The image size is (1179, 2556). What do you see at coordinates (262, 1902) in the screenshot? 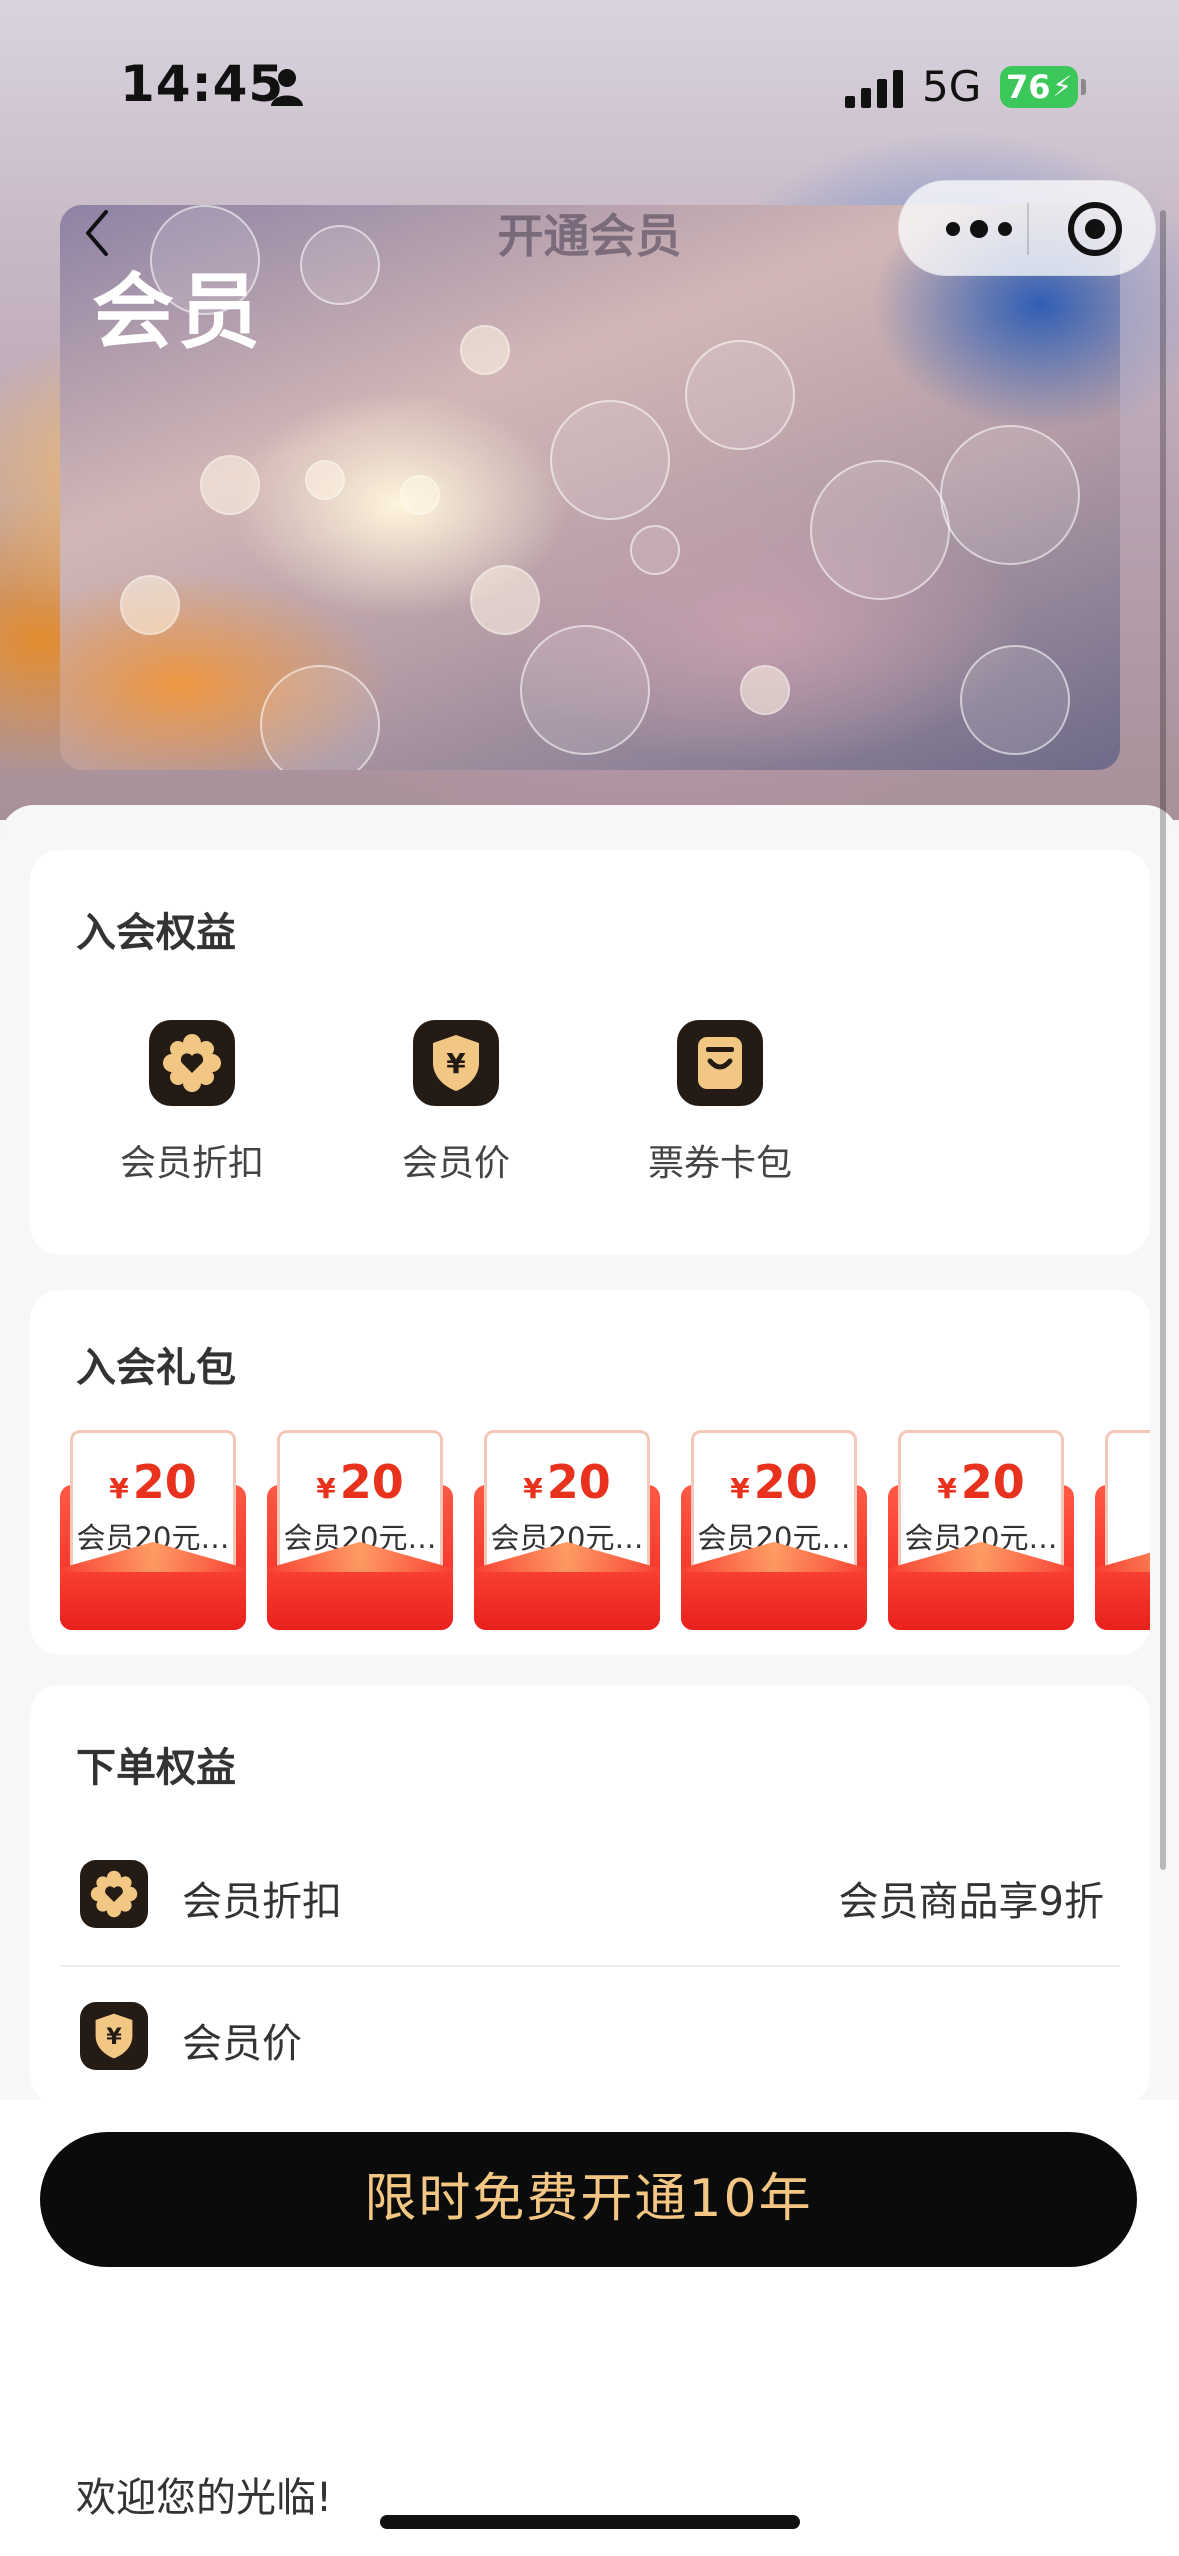
I see `order-benefit-name: 会员折扣` at bounding box center [262, 1902].